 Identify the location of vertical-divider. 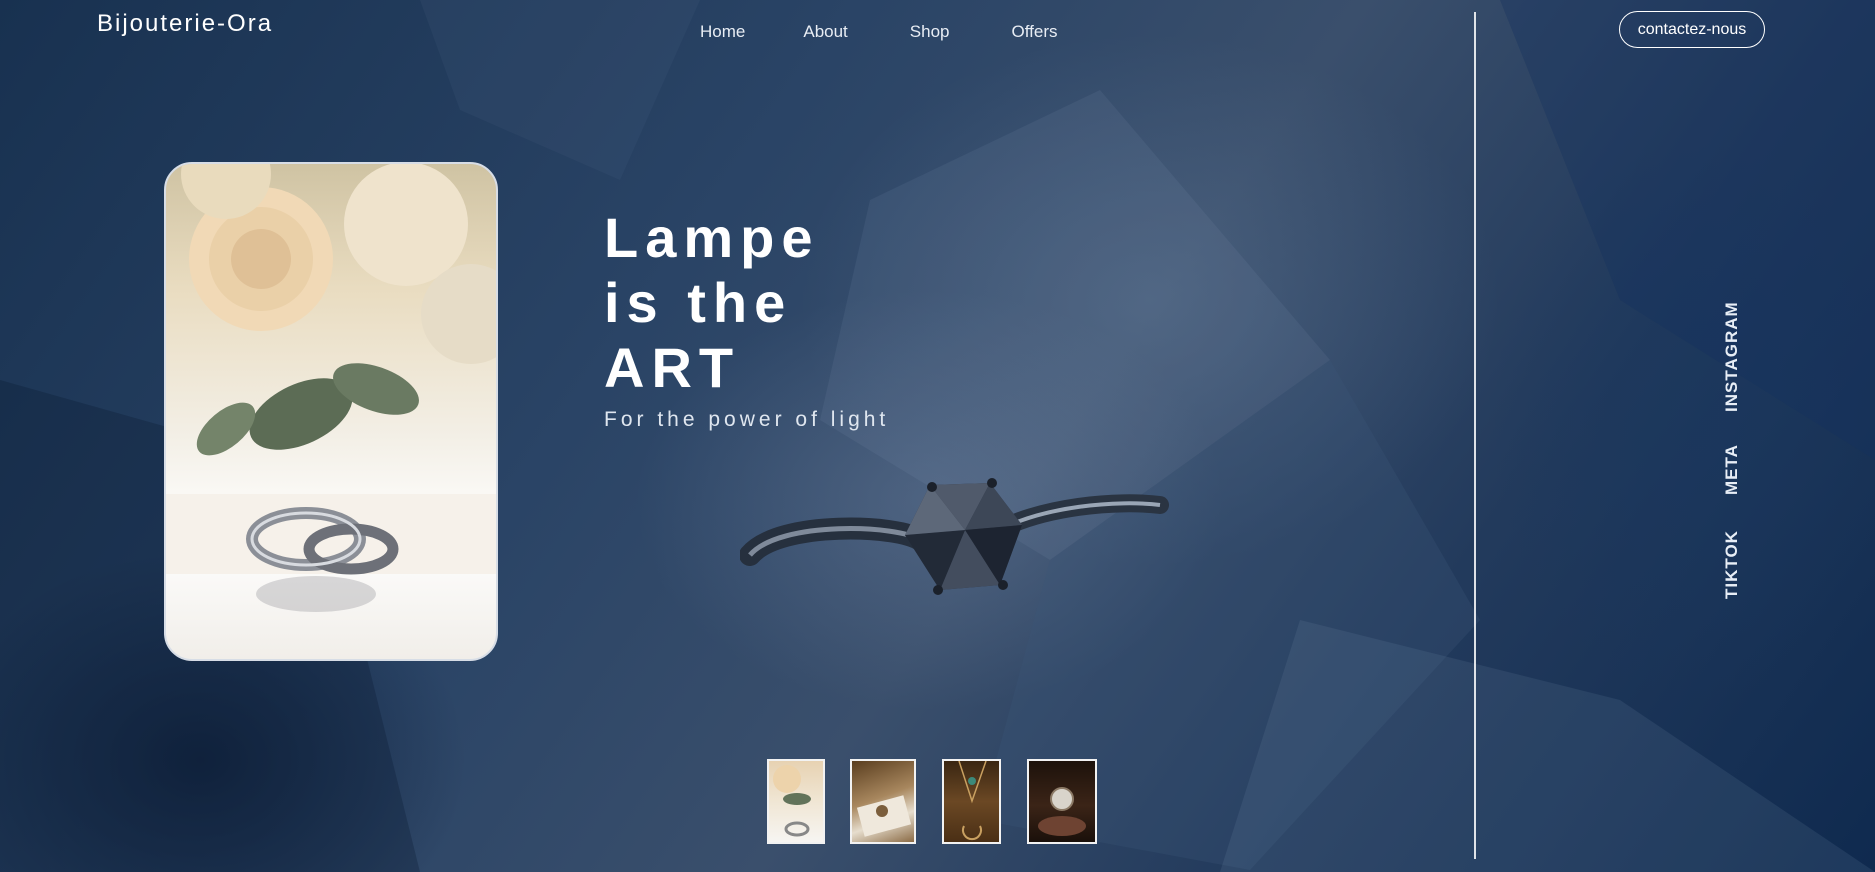
(1475, 435).